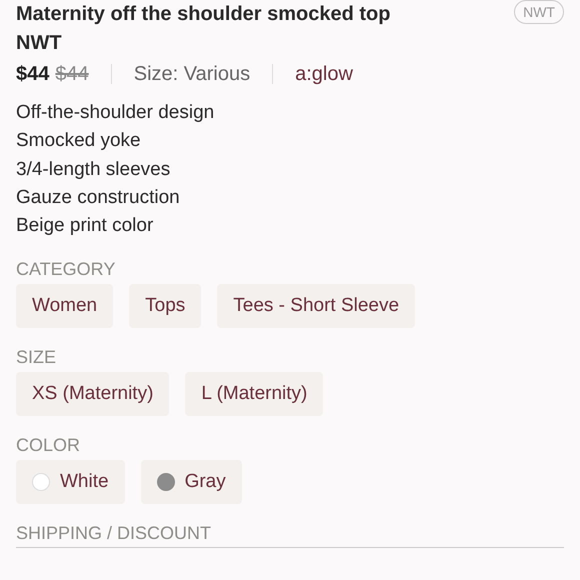  I want to click on listing-title: Maternity off the shoulder smocked top NWT, so click(204, 29).